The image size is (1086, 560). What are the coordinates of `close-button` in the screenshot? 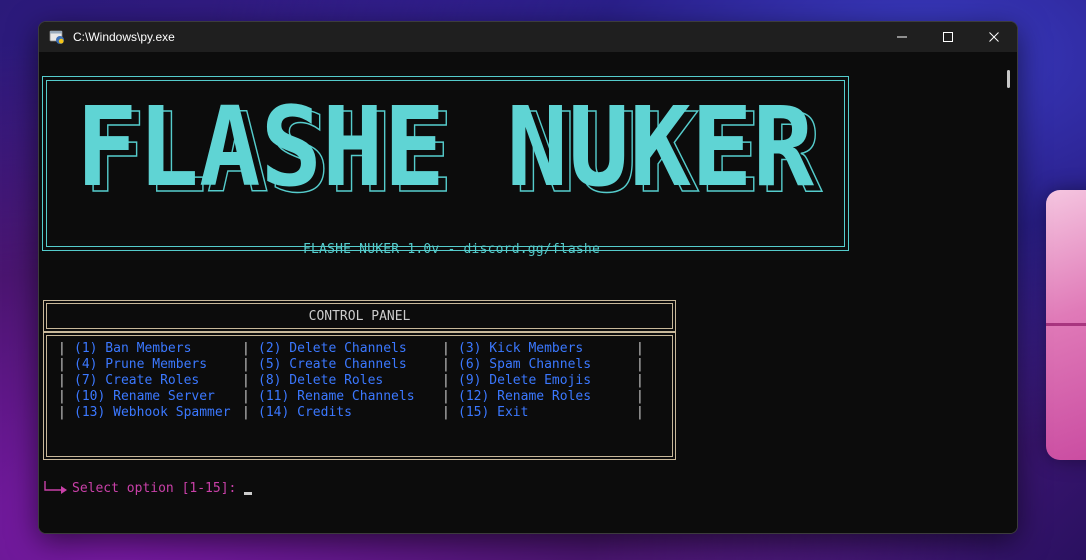 It's located at (994, 37).